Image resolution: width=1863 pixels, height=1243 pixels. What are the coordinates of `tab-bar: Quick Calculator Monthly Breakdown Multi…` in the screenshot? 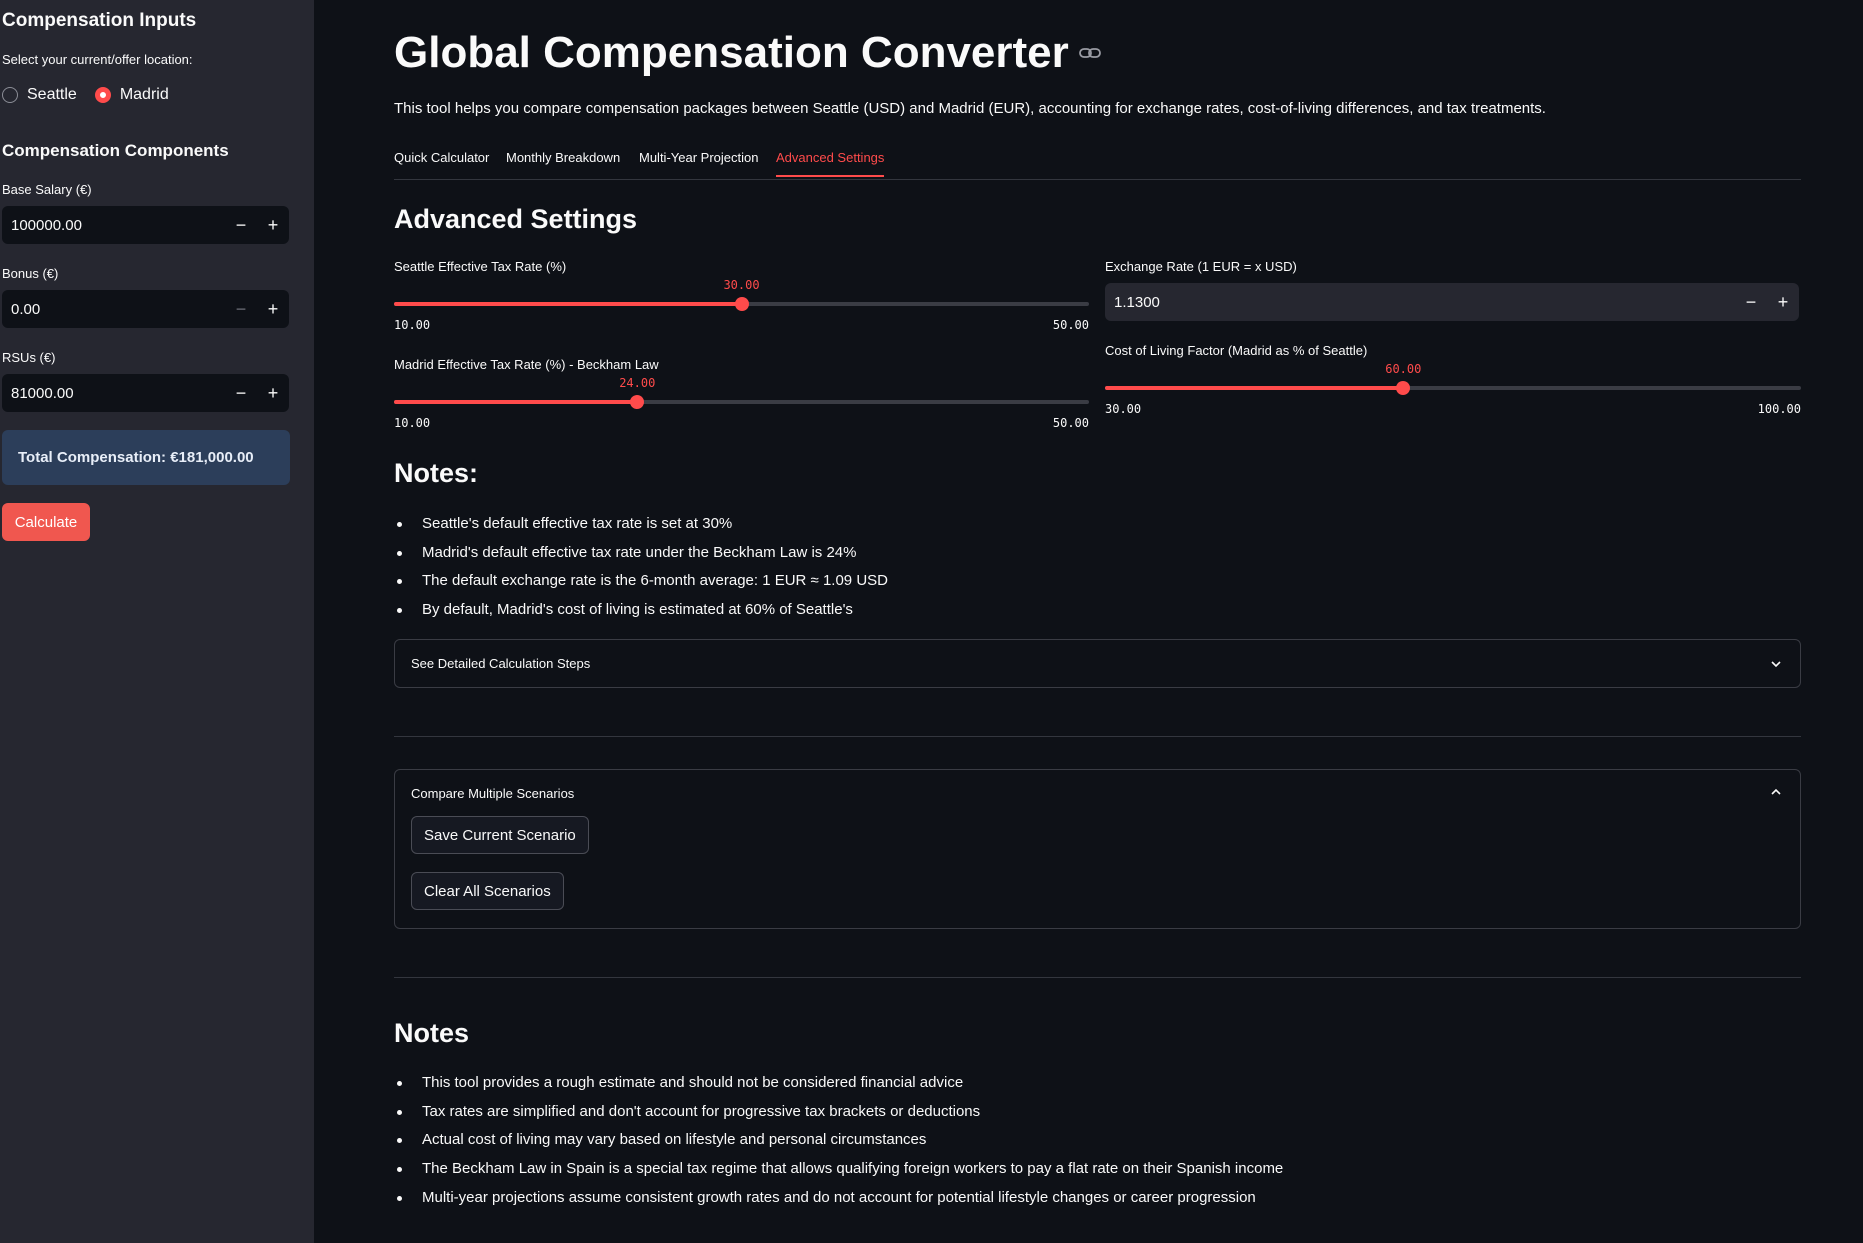 It's located at (1097, 164).